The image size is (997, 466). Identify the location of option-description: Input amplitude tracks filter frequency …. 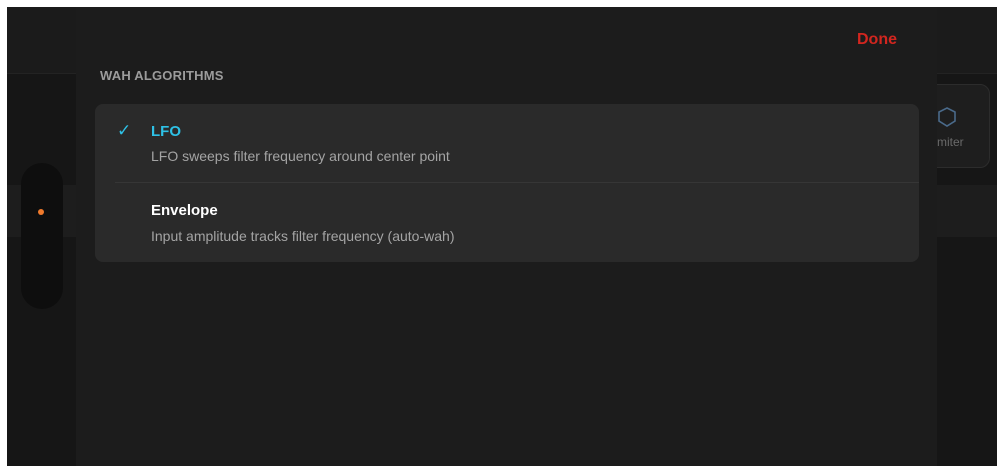
(303, 236).